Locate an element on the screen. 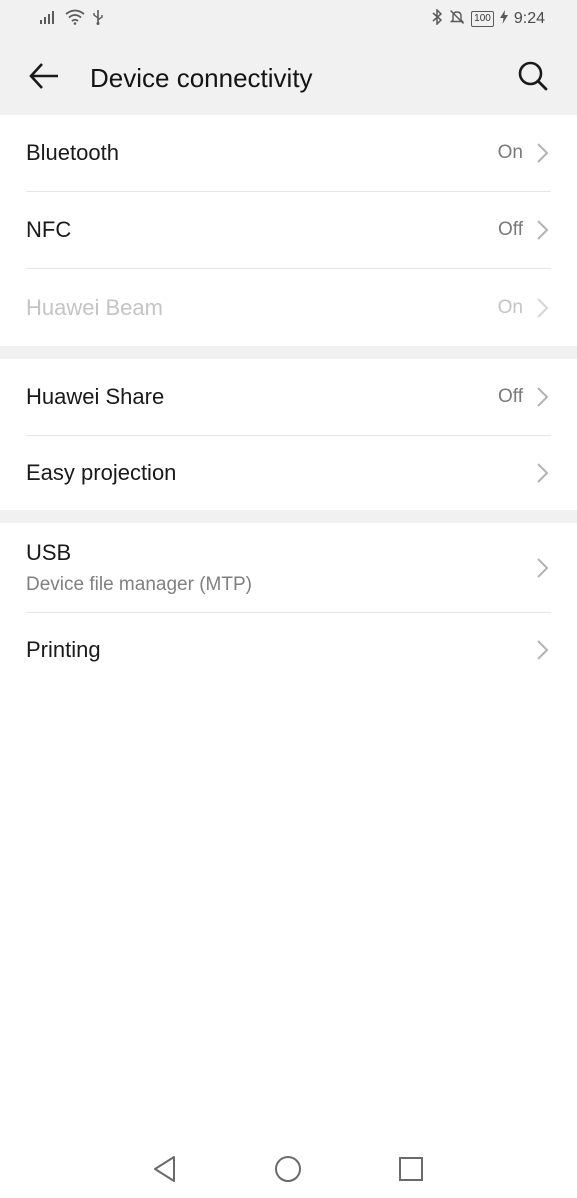 This screenshot has height=1198, width=577. list-item-label: USB is located at coordinates (49, 552).